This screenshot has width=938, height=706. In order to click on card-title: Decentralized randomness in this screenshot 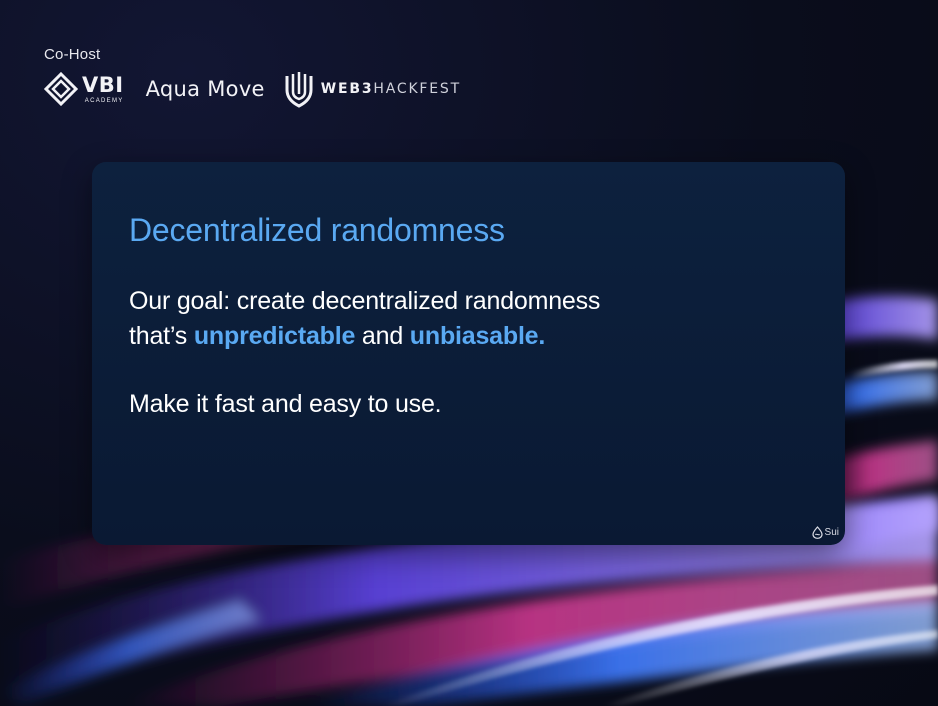, I will do `click(317, 230)`.